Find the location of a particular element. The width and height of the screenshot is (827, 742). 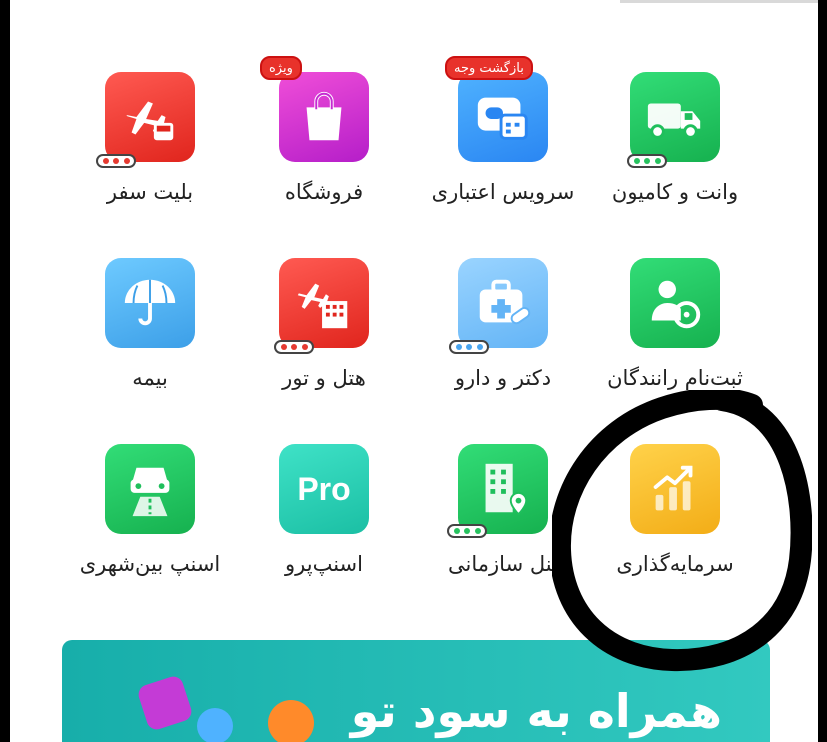

stethoscope-icon is located at coordinates (215, 725).